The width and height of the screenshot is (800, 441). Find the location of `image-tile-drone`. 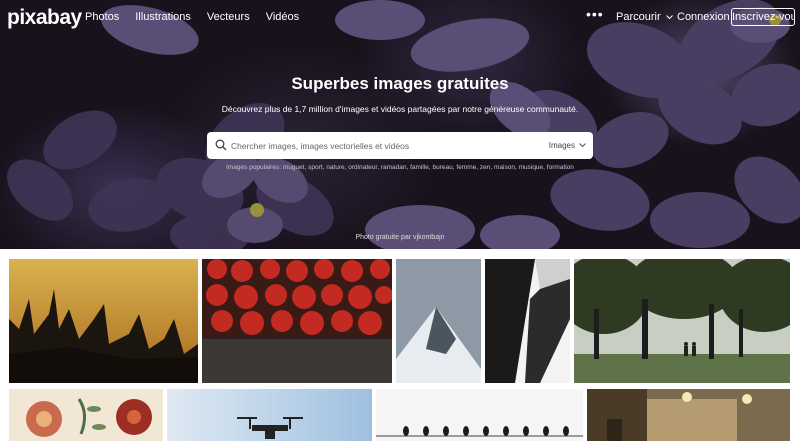

image-tile-drone is located at coordinates (269, 415).